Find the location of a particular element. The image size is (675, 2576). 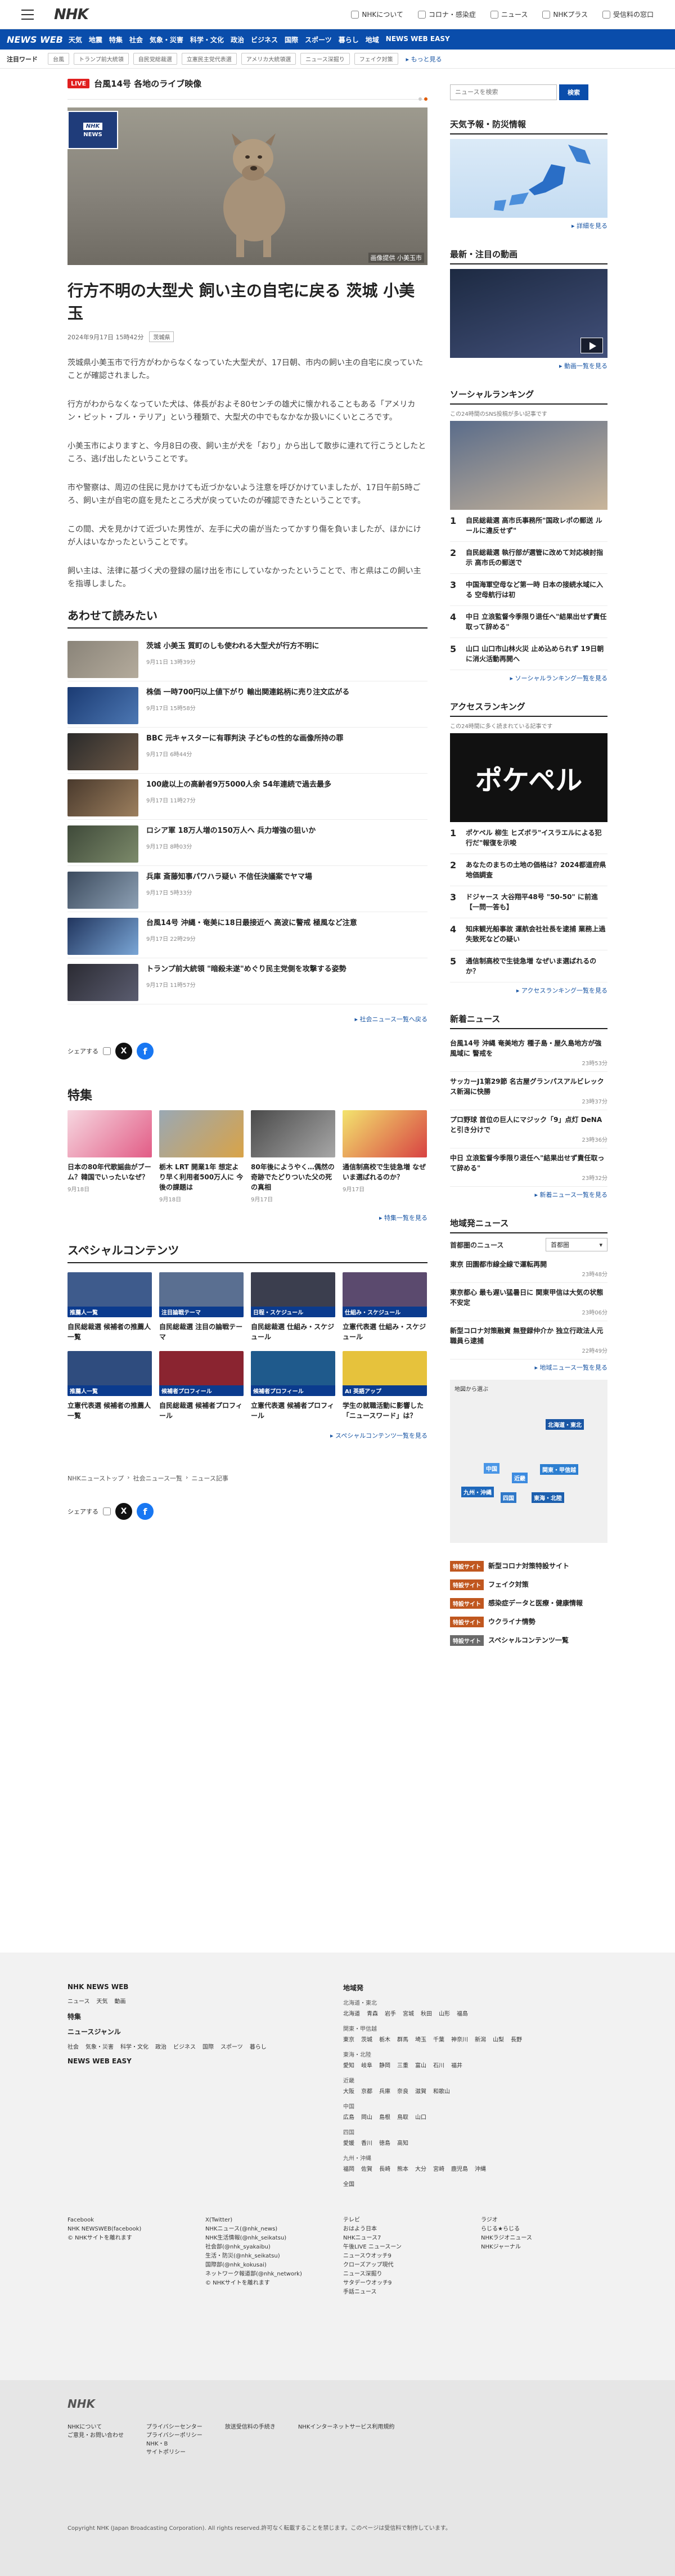

nav-item: 天気 is located at coordinates (75, 39).